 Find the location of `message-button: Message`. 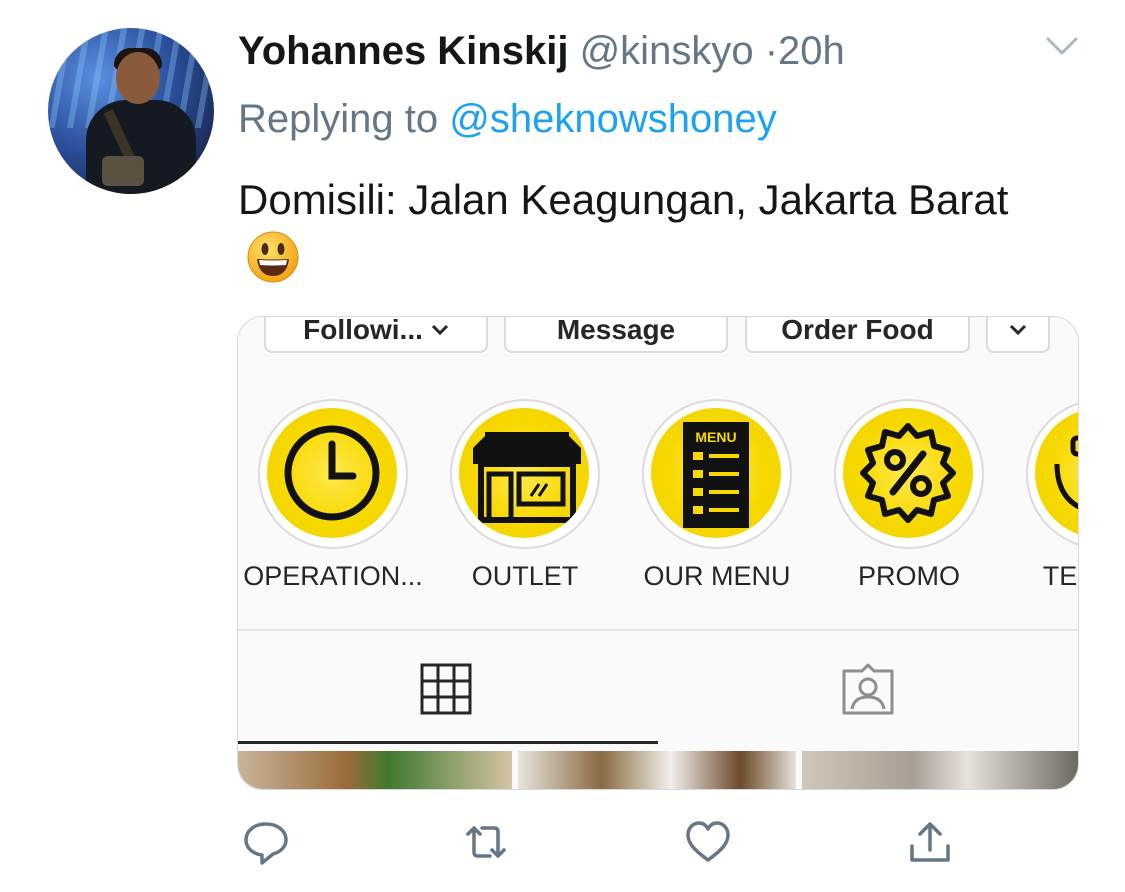

message-button: Message is located at coordinates (616, 334).